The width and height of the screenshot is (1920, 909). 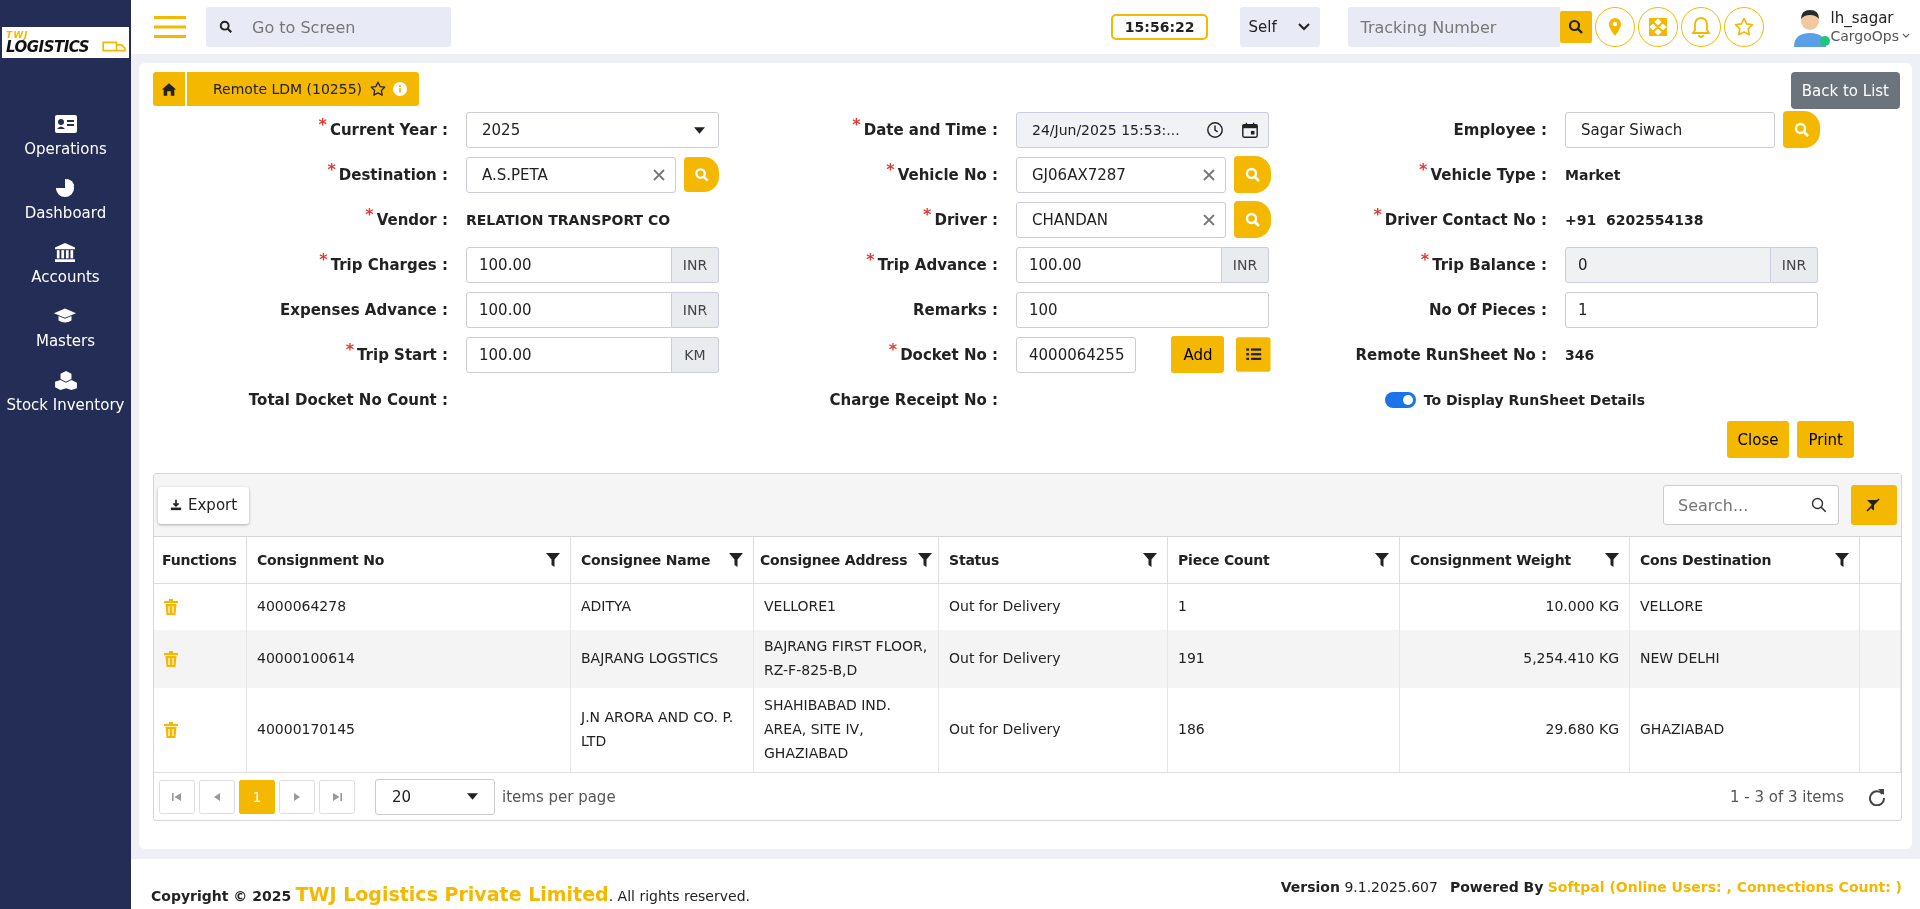 What do you see at coordinates (213, 505) in the screenshot?
I see `export-label: Export` at bounding box center [213, 505].